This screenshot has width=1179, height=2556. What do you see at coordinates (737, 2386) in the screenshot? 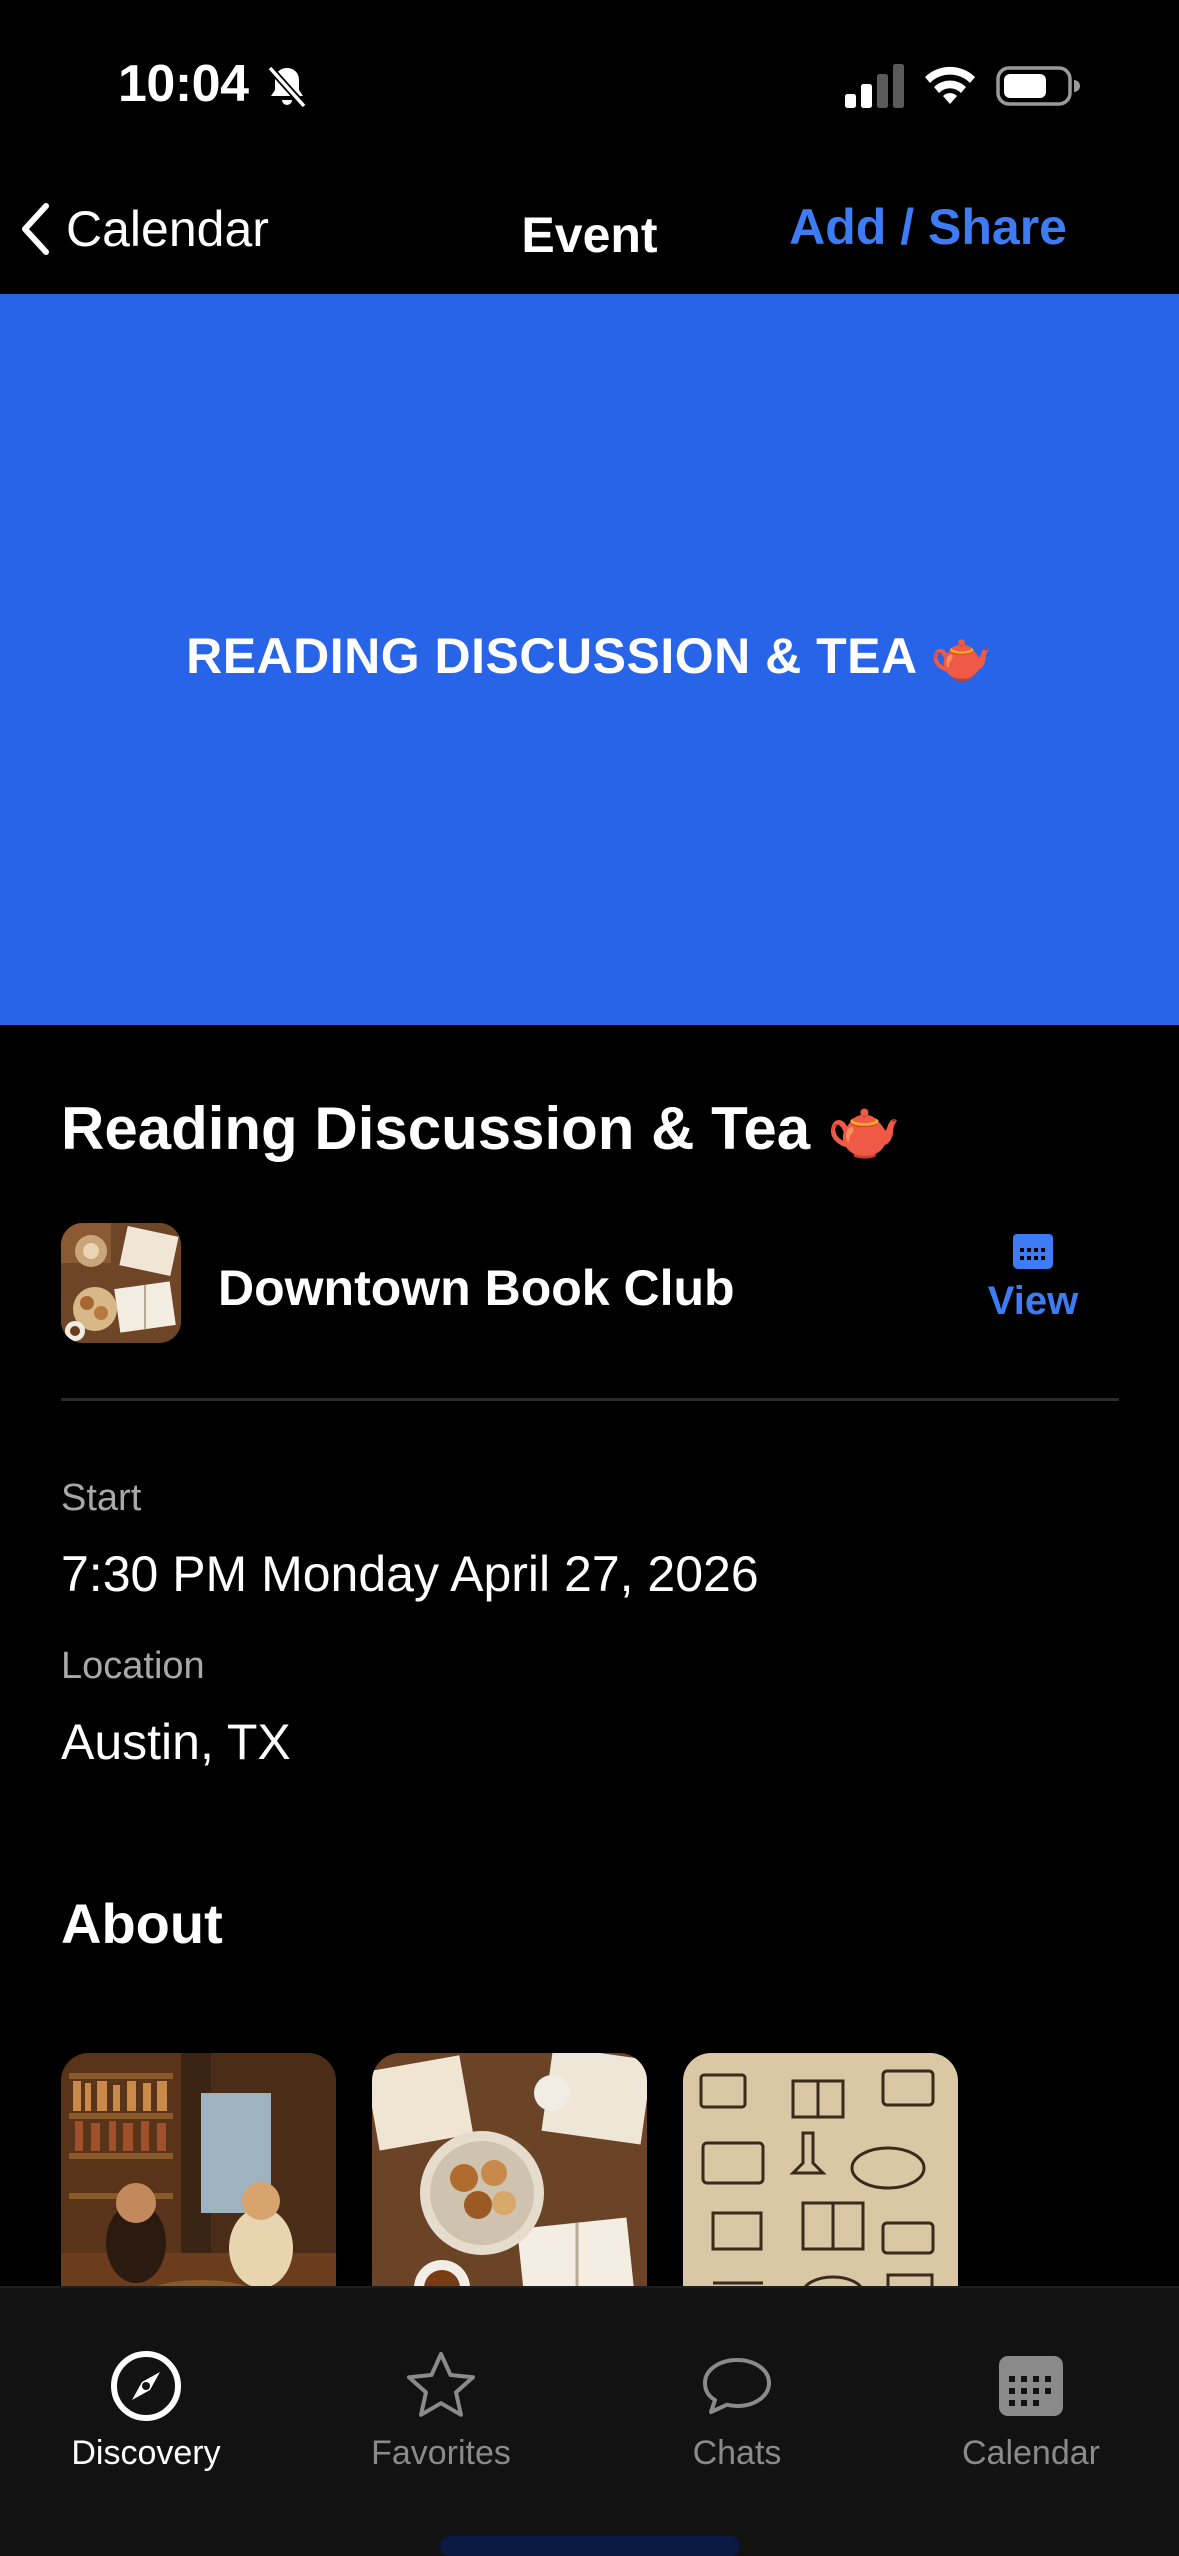
I see `chat-bubble-icon` at bounding box center [737, 2386].